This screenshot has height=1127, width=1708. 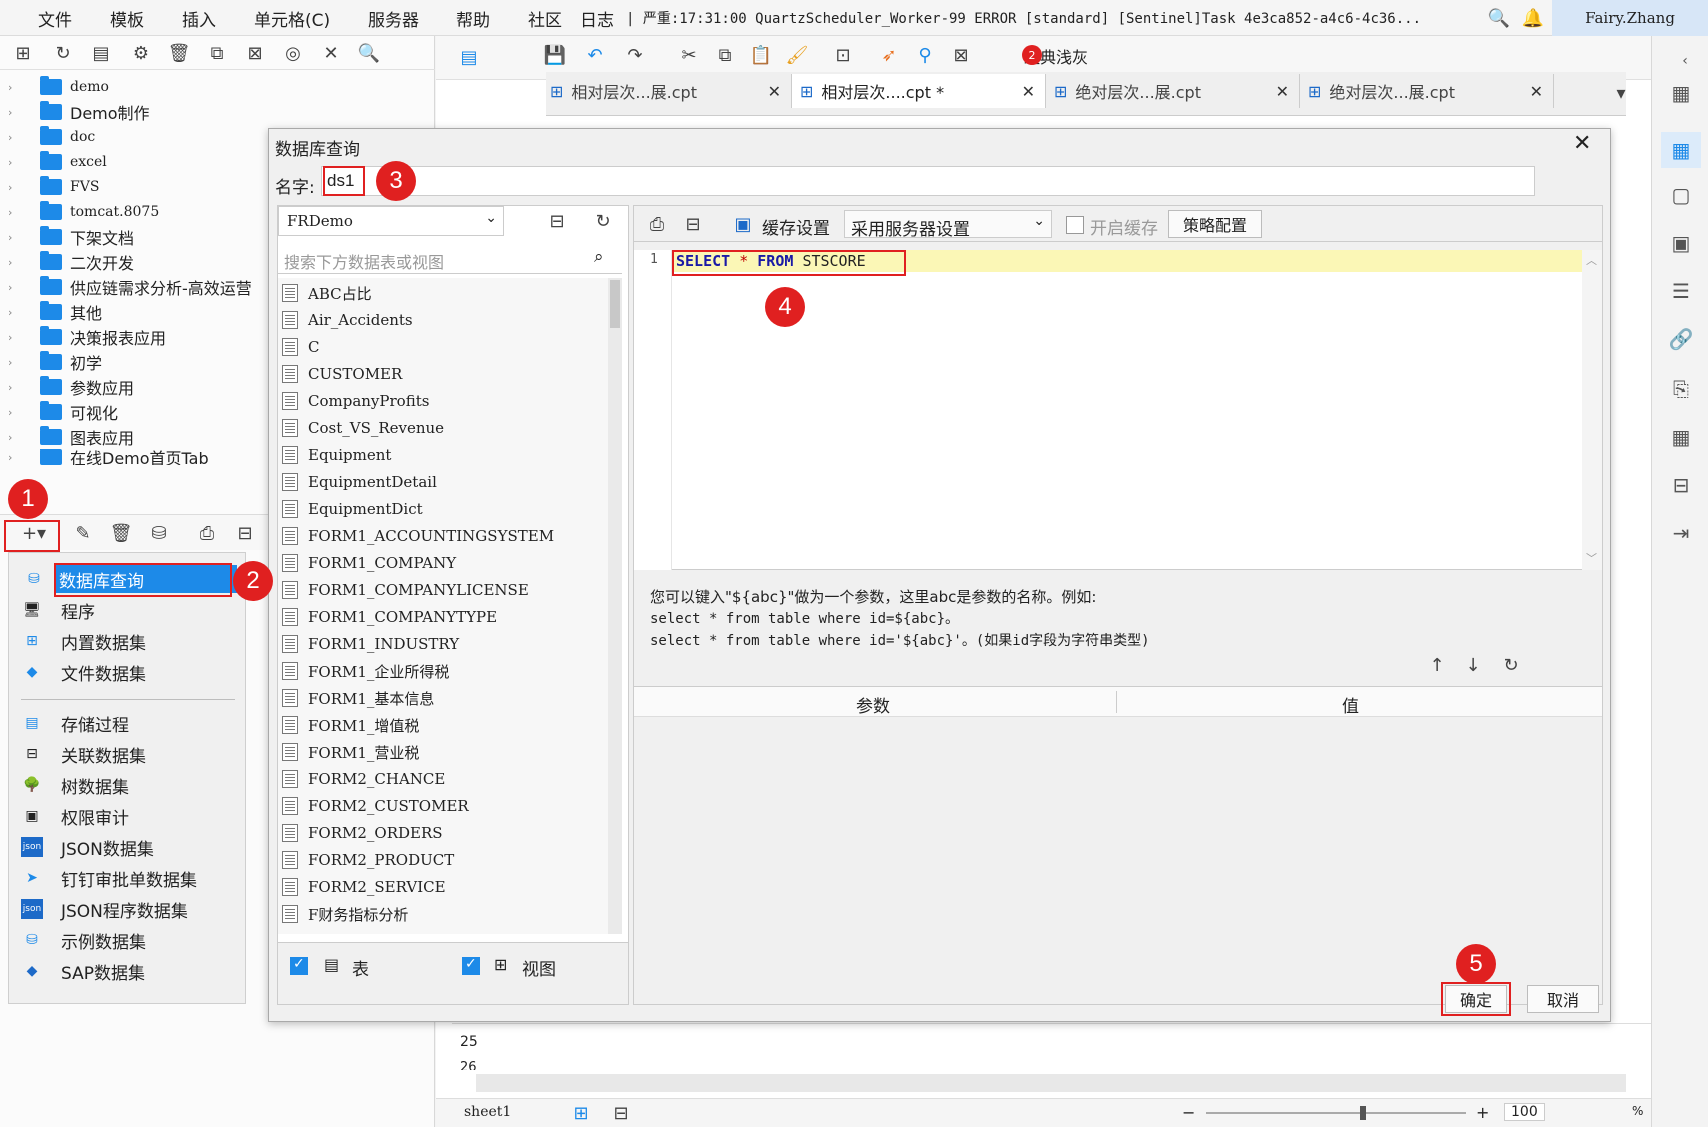 What do you see at coordinates (393, 18) in the screenshot?
I see `menu-server: 服务器` at bounding box center [393, 18].